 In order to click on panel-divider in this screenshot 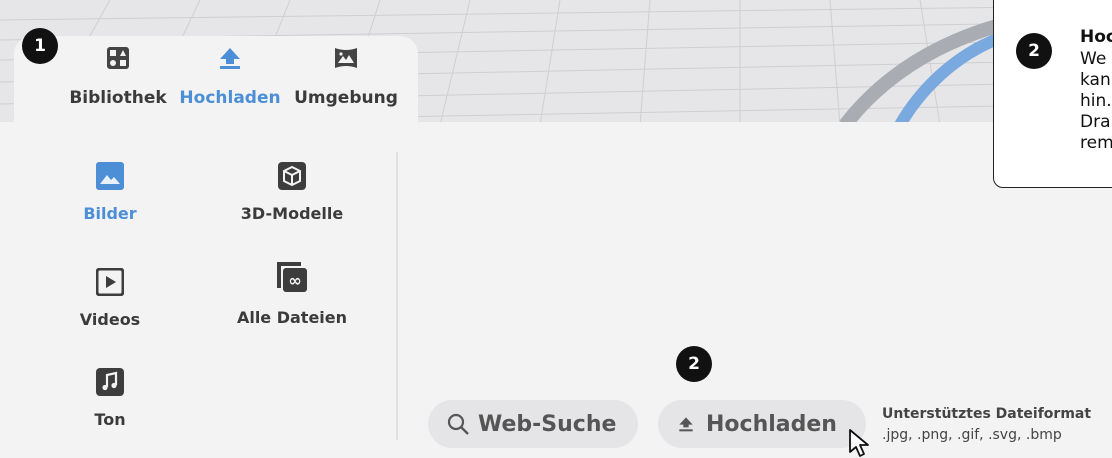, I will do `click(397, 296)`.